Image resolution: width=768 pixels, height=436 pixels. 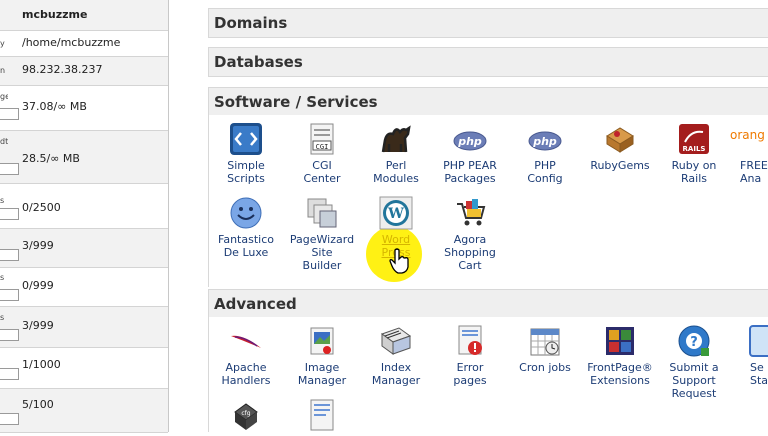 I want to click on rubygems-link: RubyGems, so click(x=620, y=147).